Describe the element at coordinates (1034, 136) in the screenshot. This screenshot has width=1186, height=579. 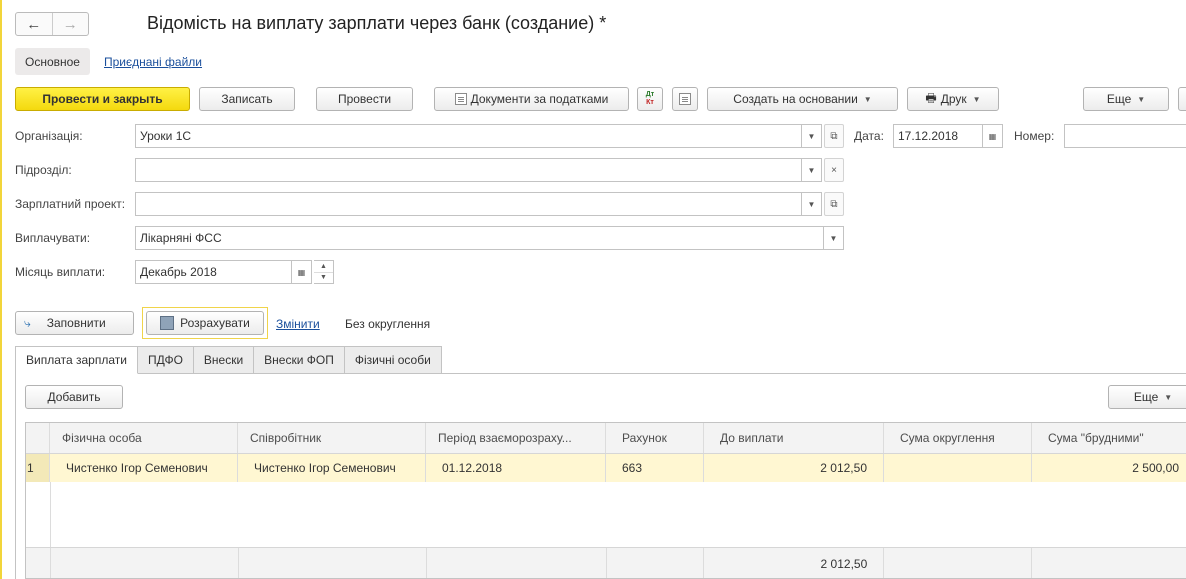
I see `number-label: Номер:` at that location.